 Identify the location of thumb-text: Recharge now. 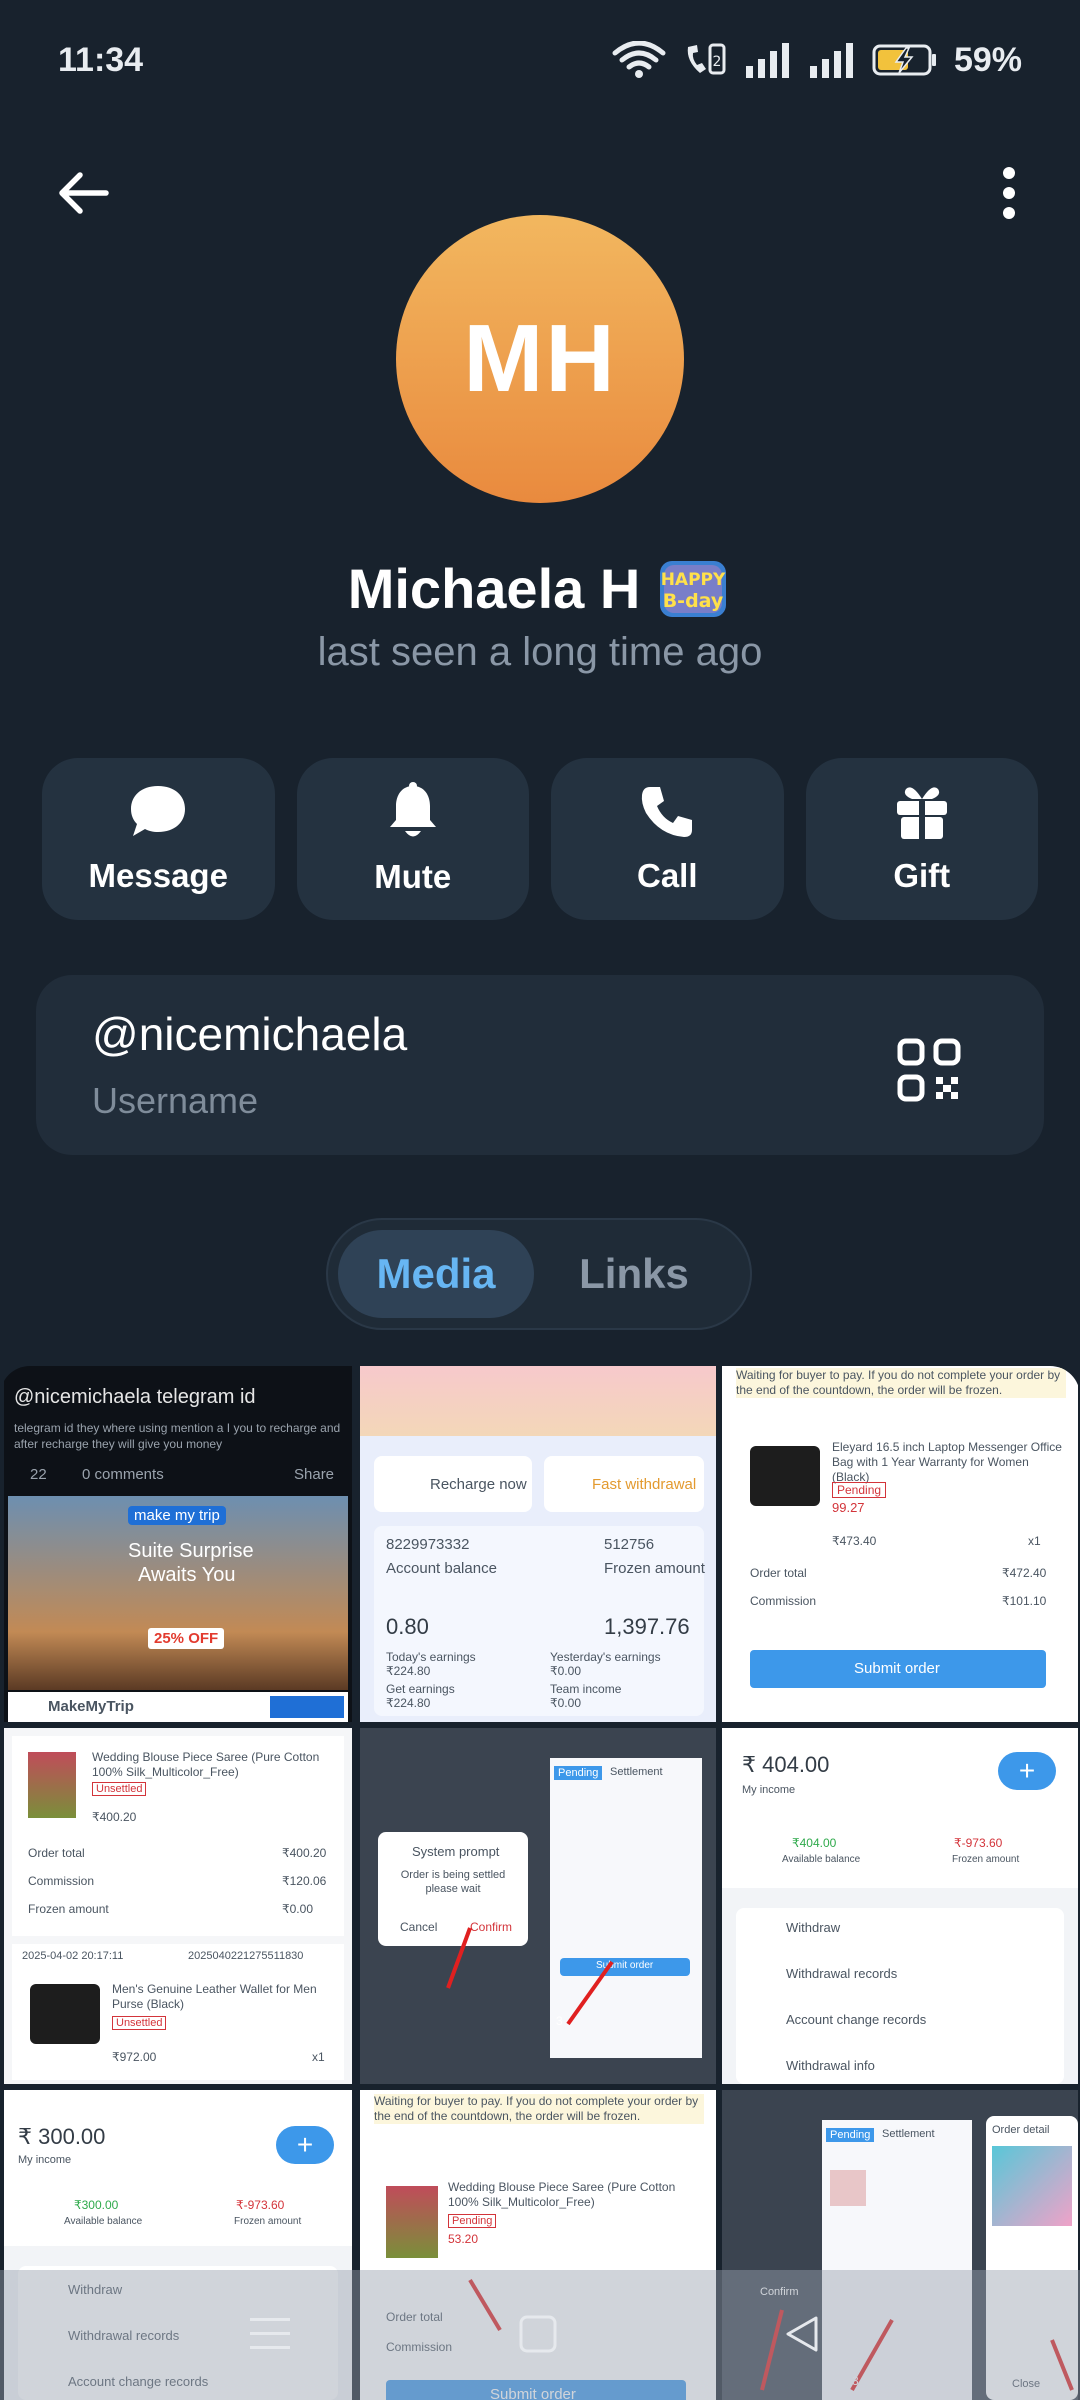
(478, 1484).